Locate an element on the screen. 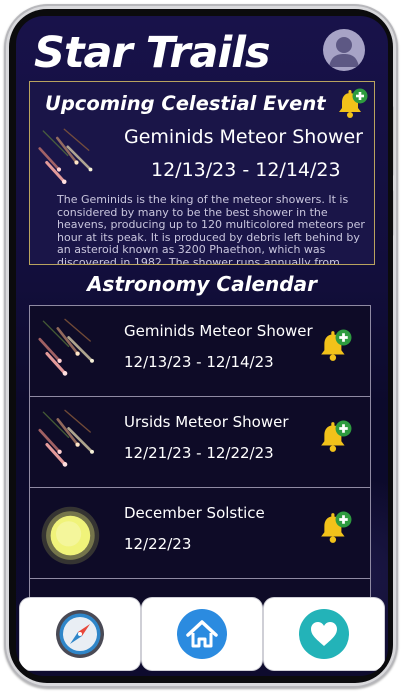  nav-home-button is located at coordinates (202, 634).